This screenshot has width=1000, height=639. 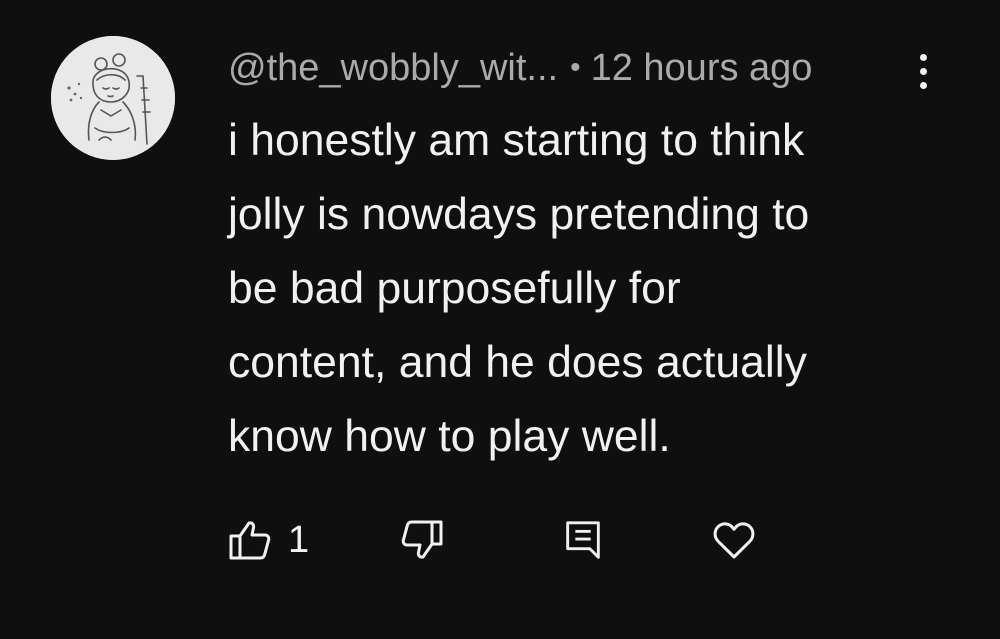 I want to click on heart-button, so click(x=734, y=540).